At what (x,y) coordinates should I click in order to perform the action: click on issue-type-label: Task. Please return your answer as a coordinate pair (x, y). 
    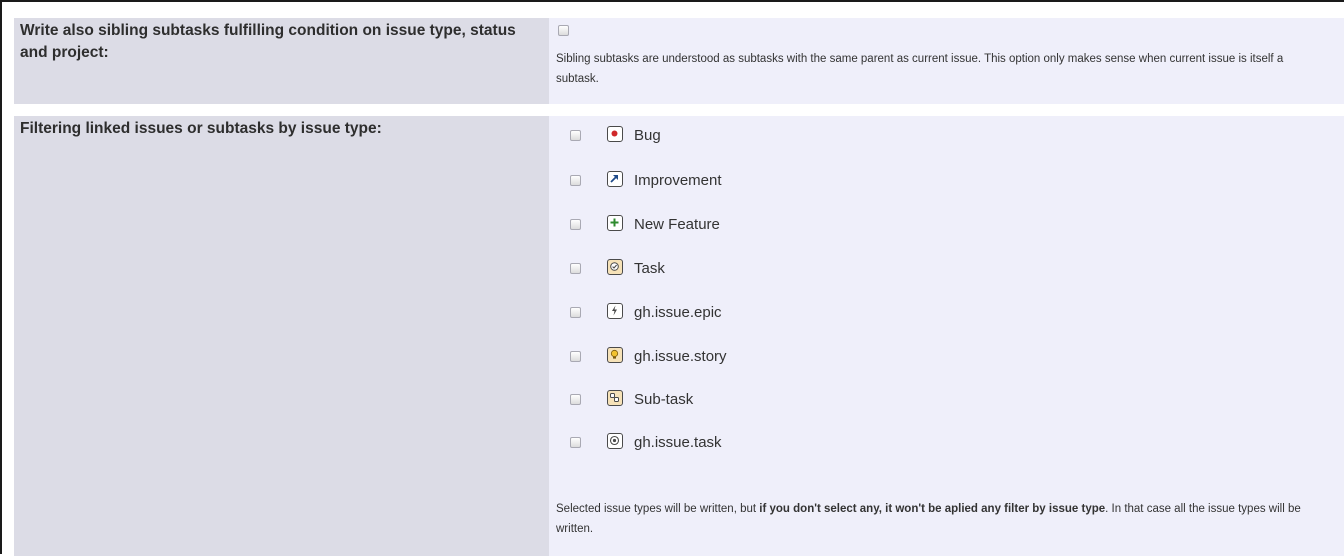
    Looking at the image, I should click on (649, 268).